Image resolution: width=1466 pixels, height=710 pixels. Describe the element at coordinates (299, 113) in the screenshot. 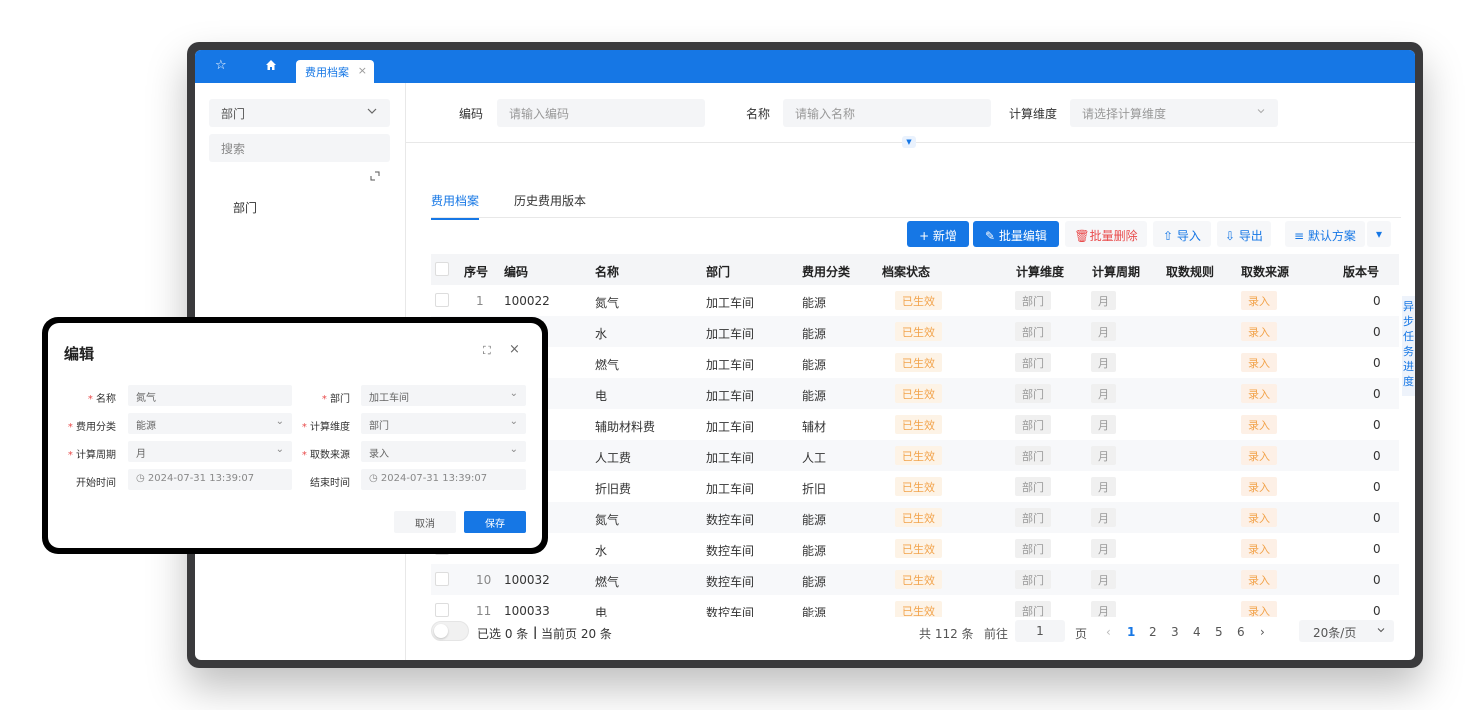

I see `dept-select: 部门` at that location.